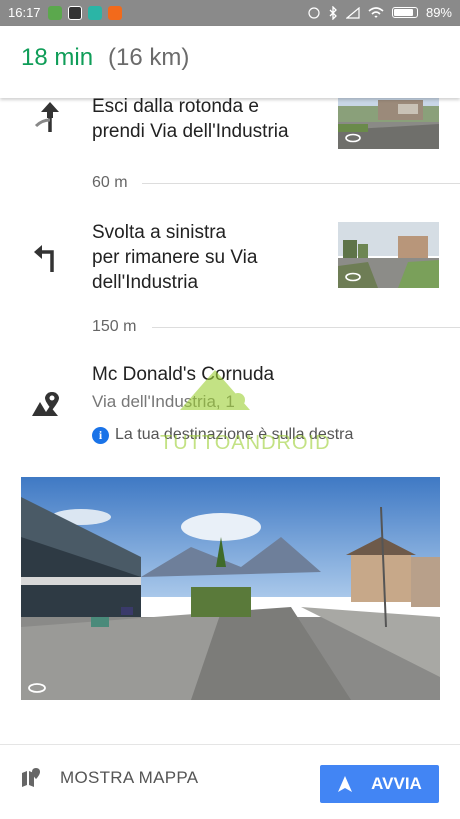 The image size is (460, 819). I want to click on step-distance: 150 m, so click(114, 326).